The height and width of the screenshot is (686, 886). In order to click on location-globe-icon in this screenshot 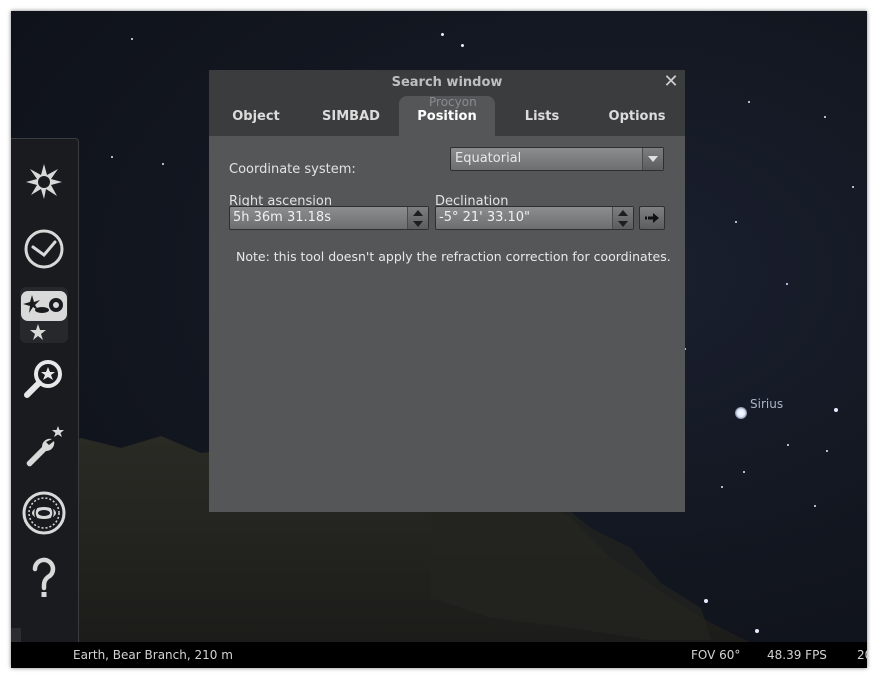, I will do `click(44, 513)`.